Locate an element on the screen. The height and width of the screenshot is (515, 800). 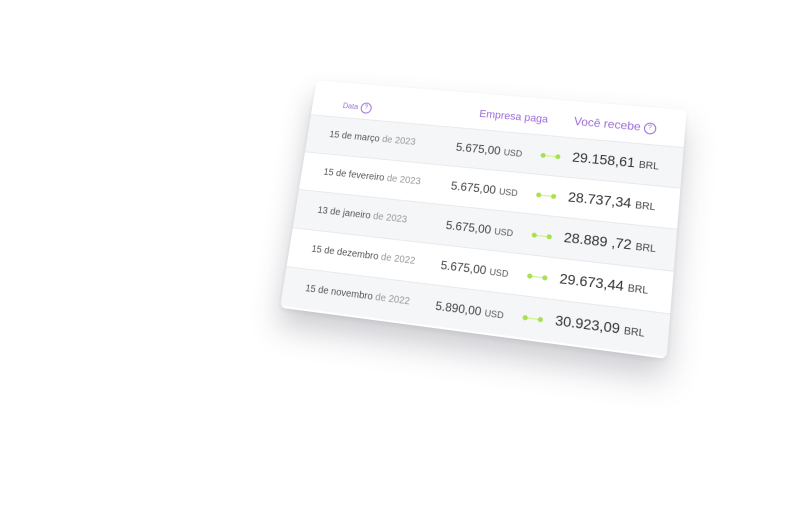
row-receives-amount: 29.673,44 is located at coordinates (592, 282).